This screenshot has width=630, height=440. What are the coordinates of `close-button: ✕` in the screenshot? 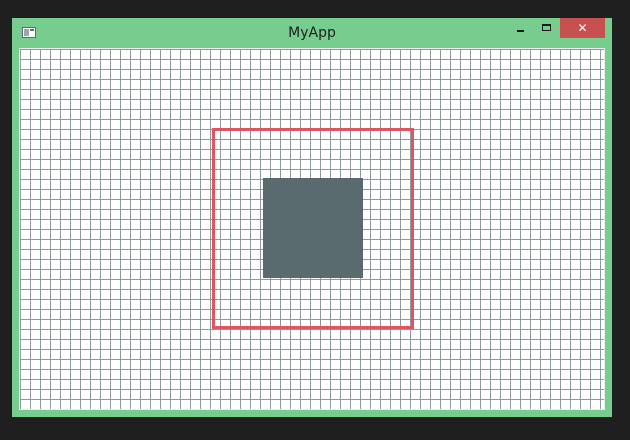 It's located at (582, 28).